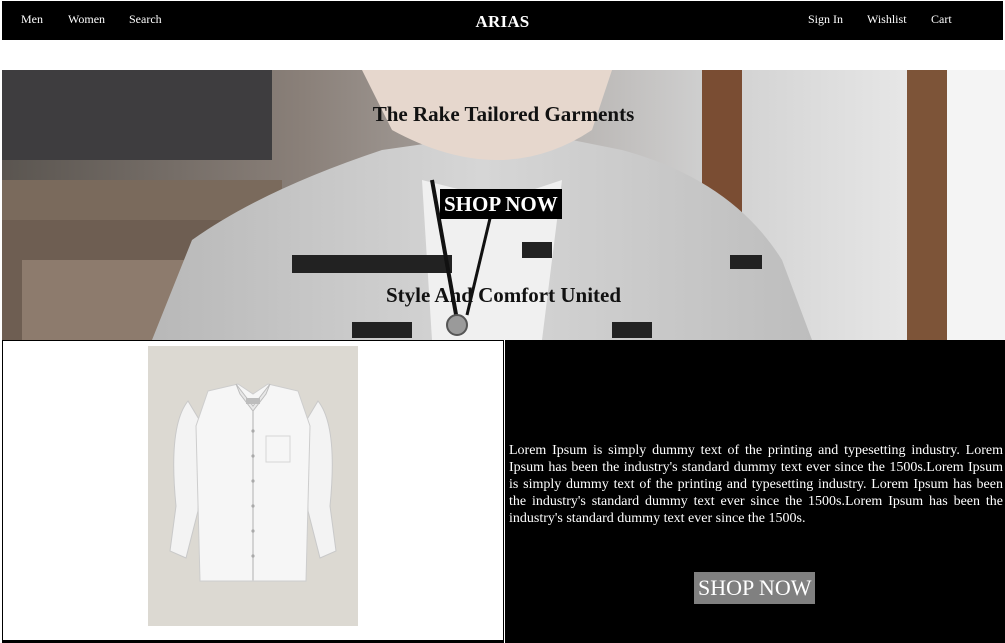 This screenshot has width=1005, height=643. I want to click on nav-link-cart: Cart, so click(941, 19).